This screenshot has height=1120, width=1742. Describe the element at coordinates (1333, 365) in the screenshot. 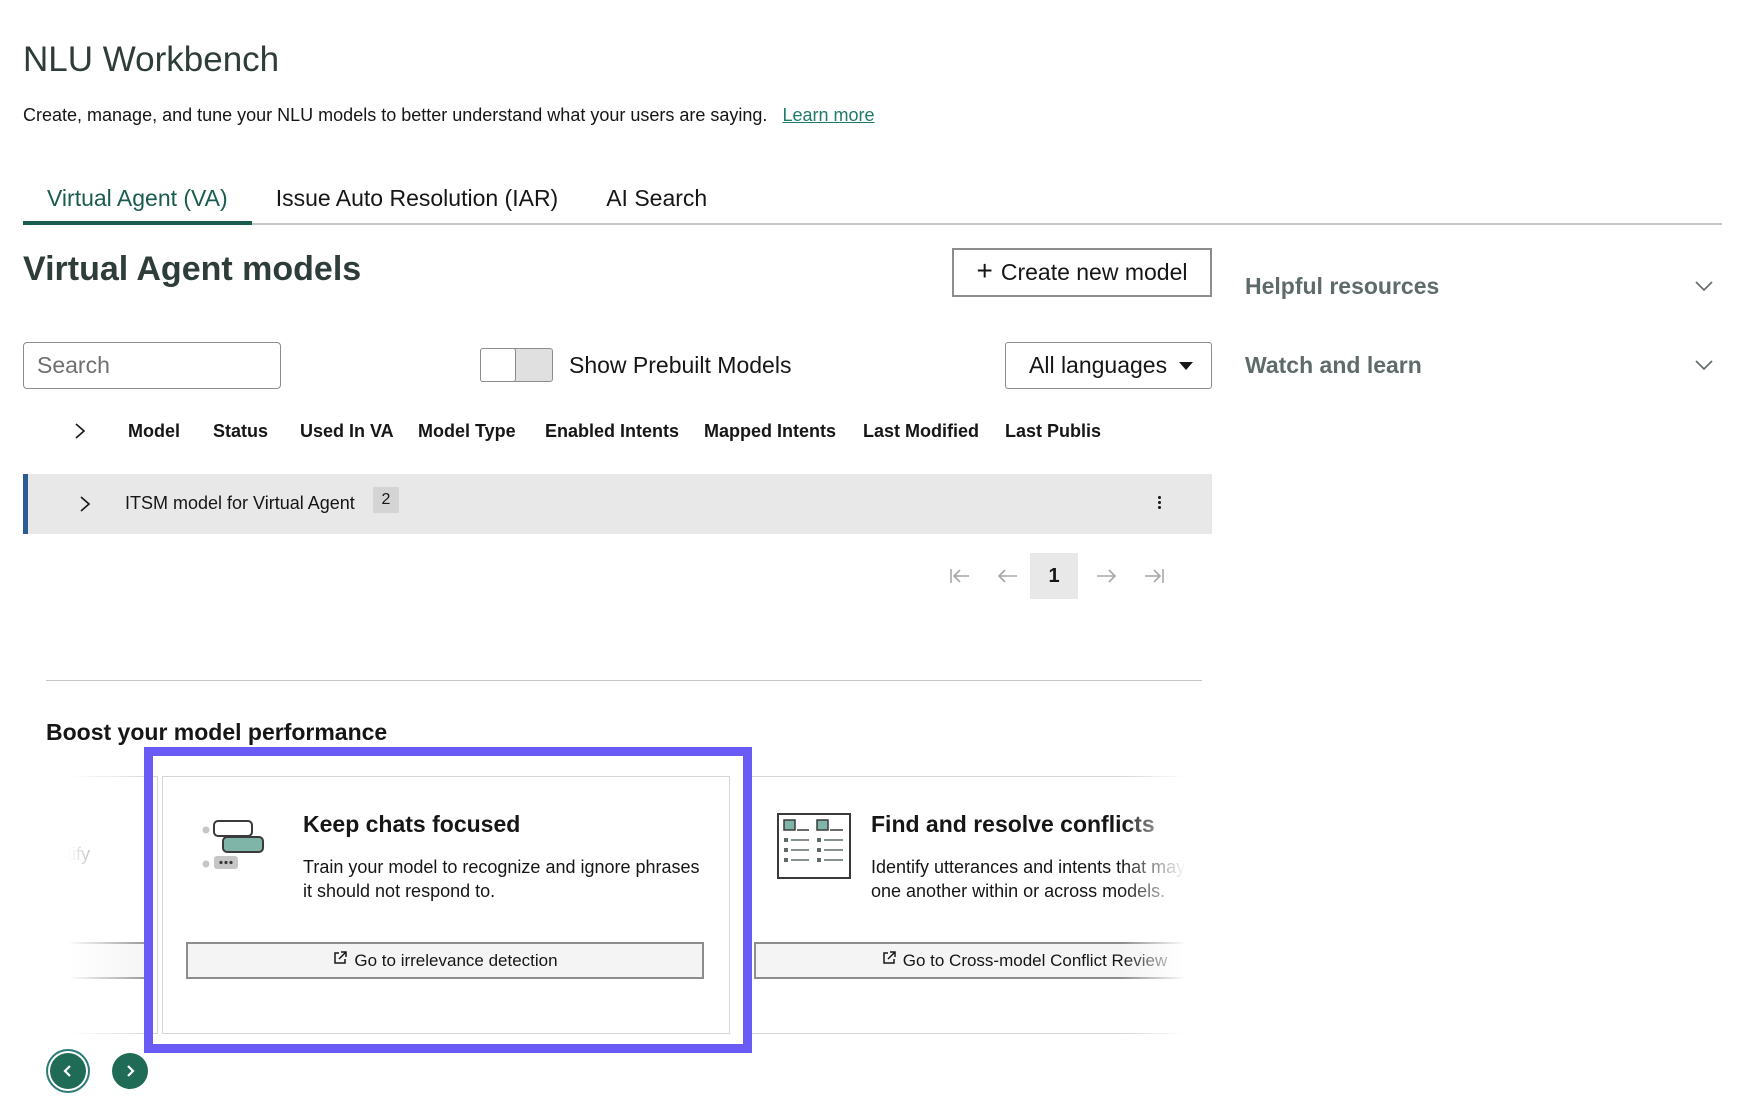

I see `accordion-label: Watch and learn` at that location.